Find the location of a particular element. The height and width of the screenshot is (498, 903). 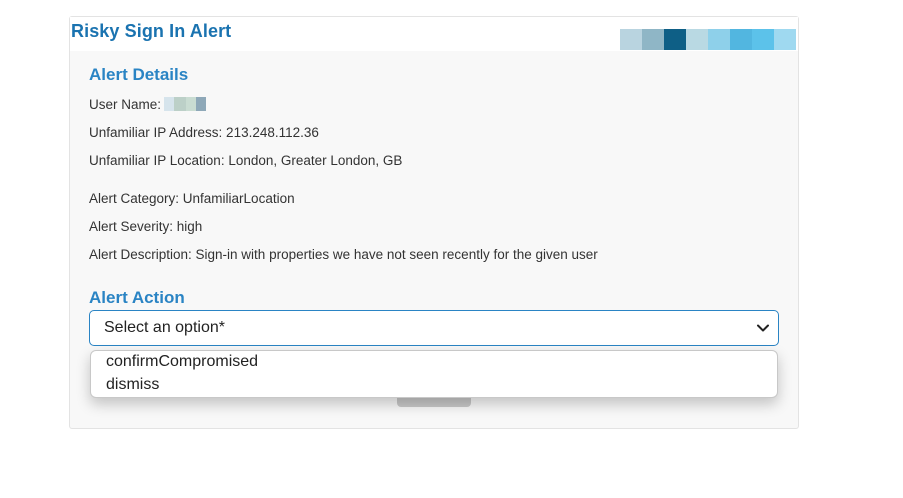

alert-severity-field: Alert Severity: high is located at coordinates (146, 226).